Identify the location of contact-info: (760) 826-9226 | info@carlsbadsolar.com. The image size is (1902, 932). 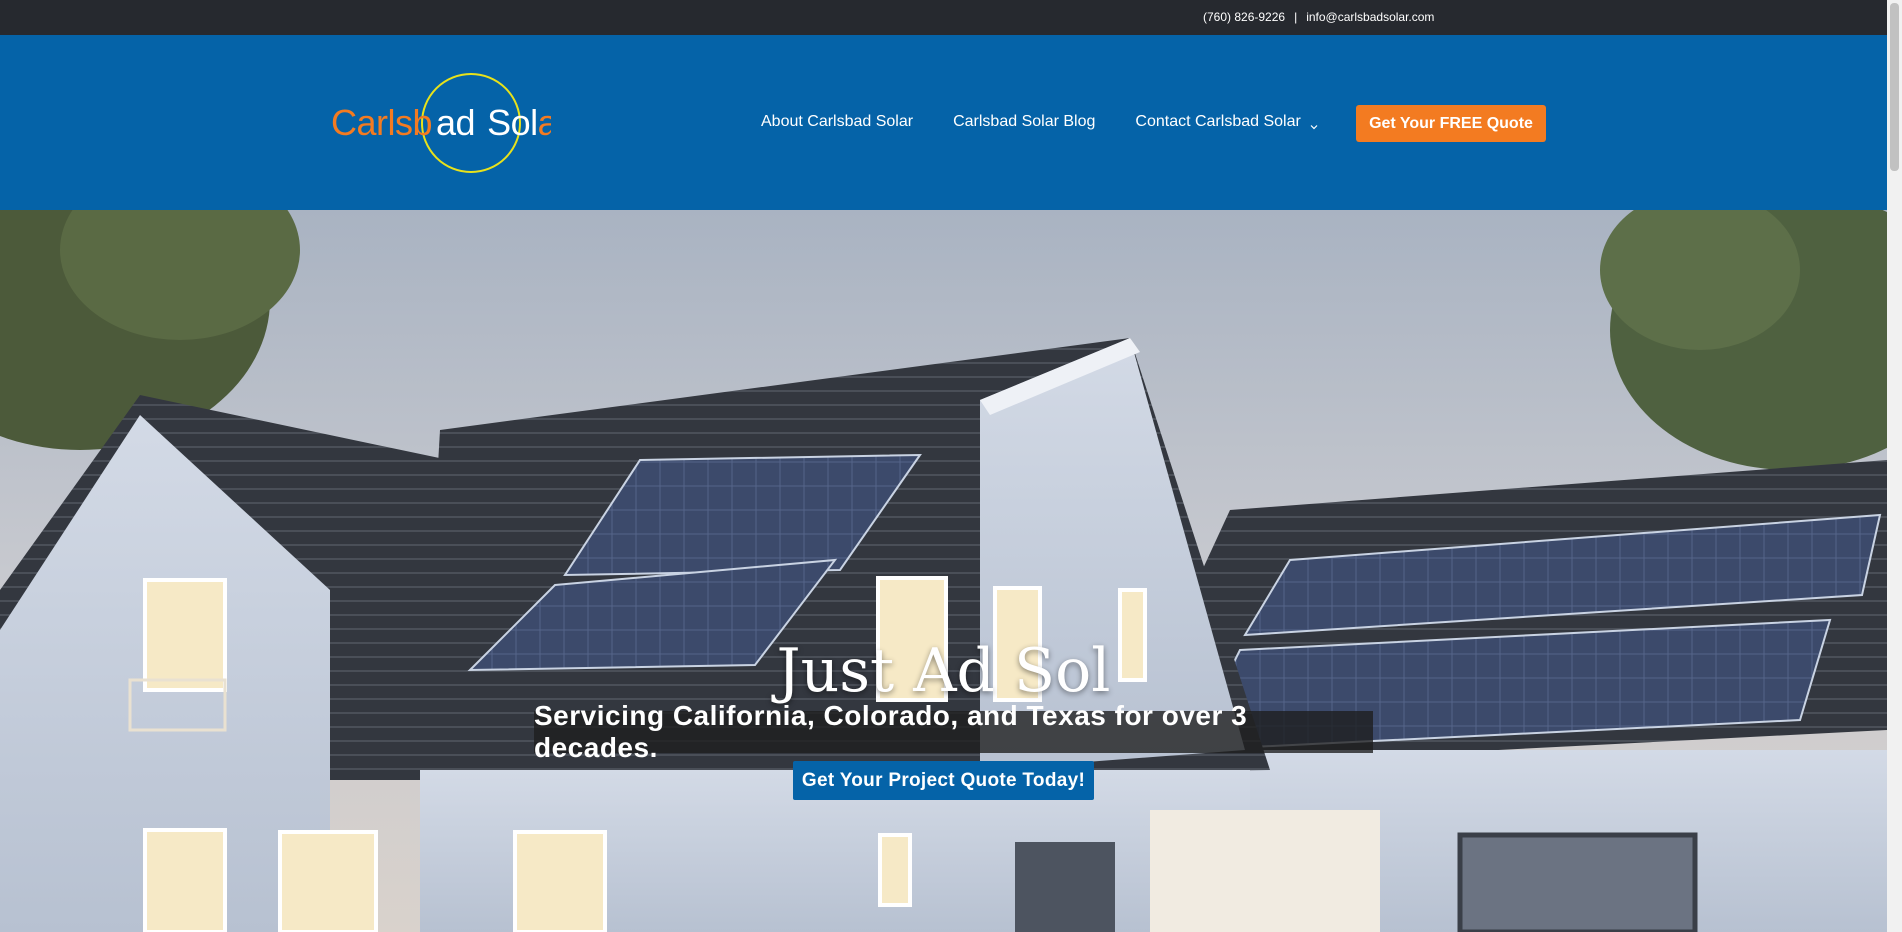
(1318, 17).